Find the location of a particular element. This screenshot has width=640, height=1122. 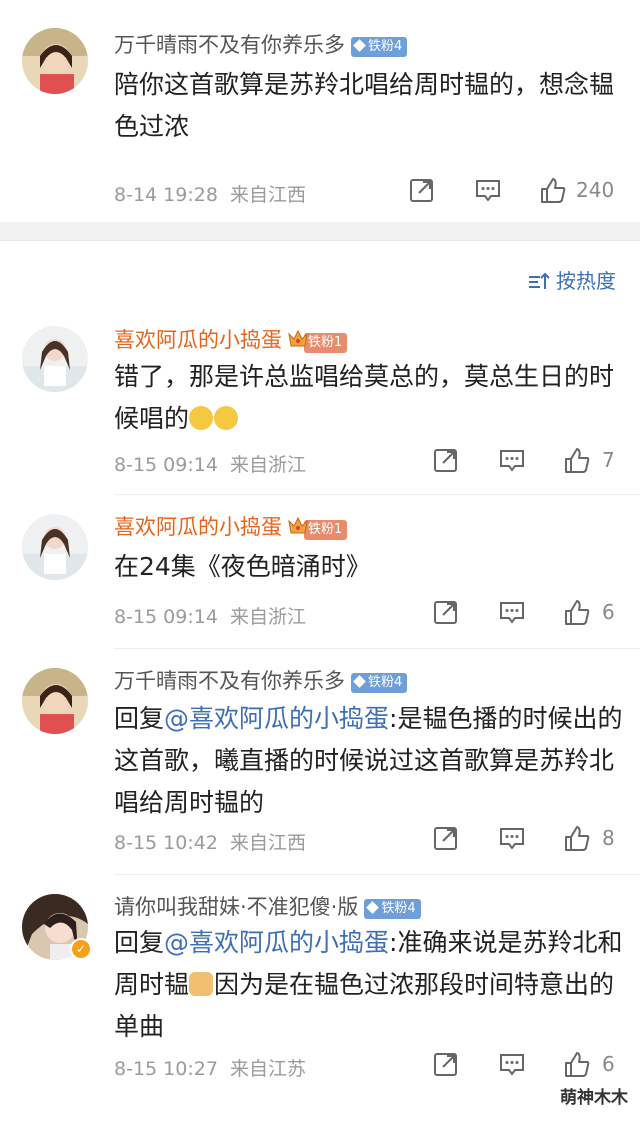

comment-time: 8-14 19:28 is located at coordinates (166, 195).